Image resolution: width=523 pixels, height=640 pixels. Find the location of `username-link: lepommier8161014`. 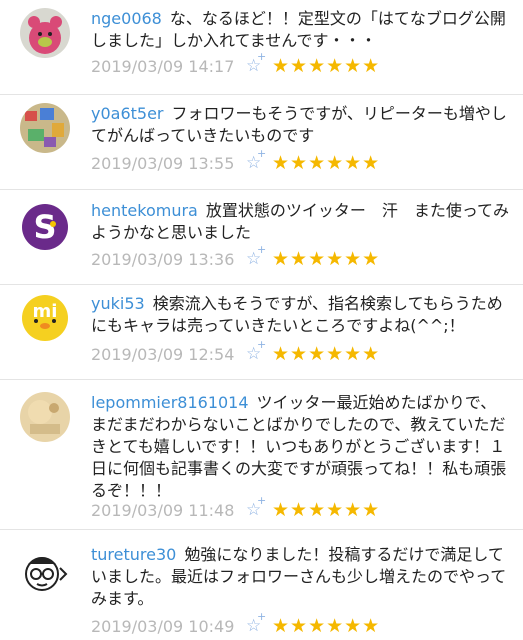

username-link: lepommier8161014 is located at coordinates (170, 402).